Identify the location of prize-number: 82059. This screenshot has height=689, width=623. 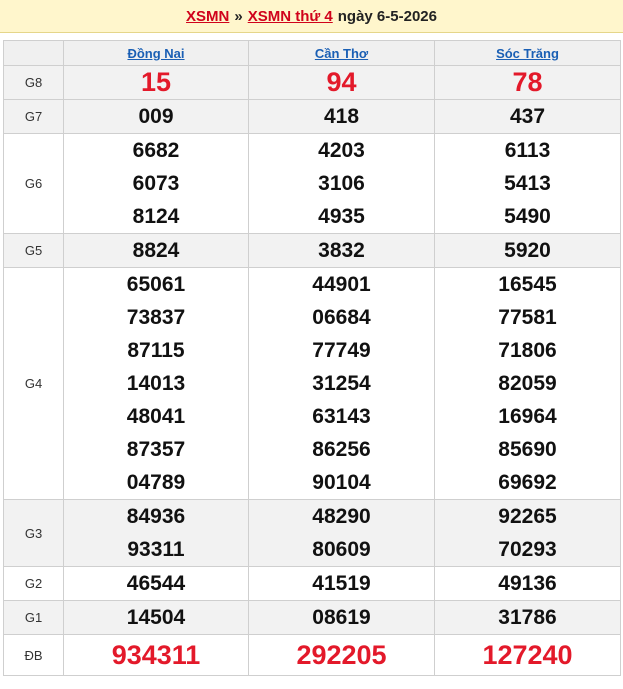
(527, 383).